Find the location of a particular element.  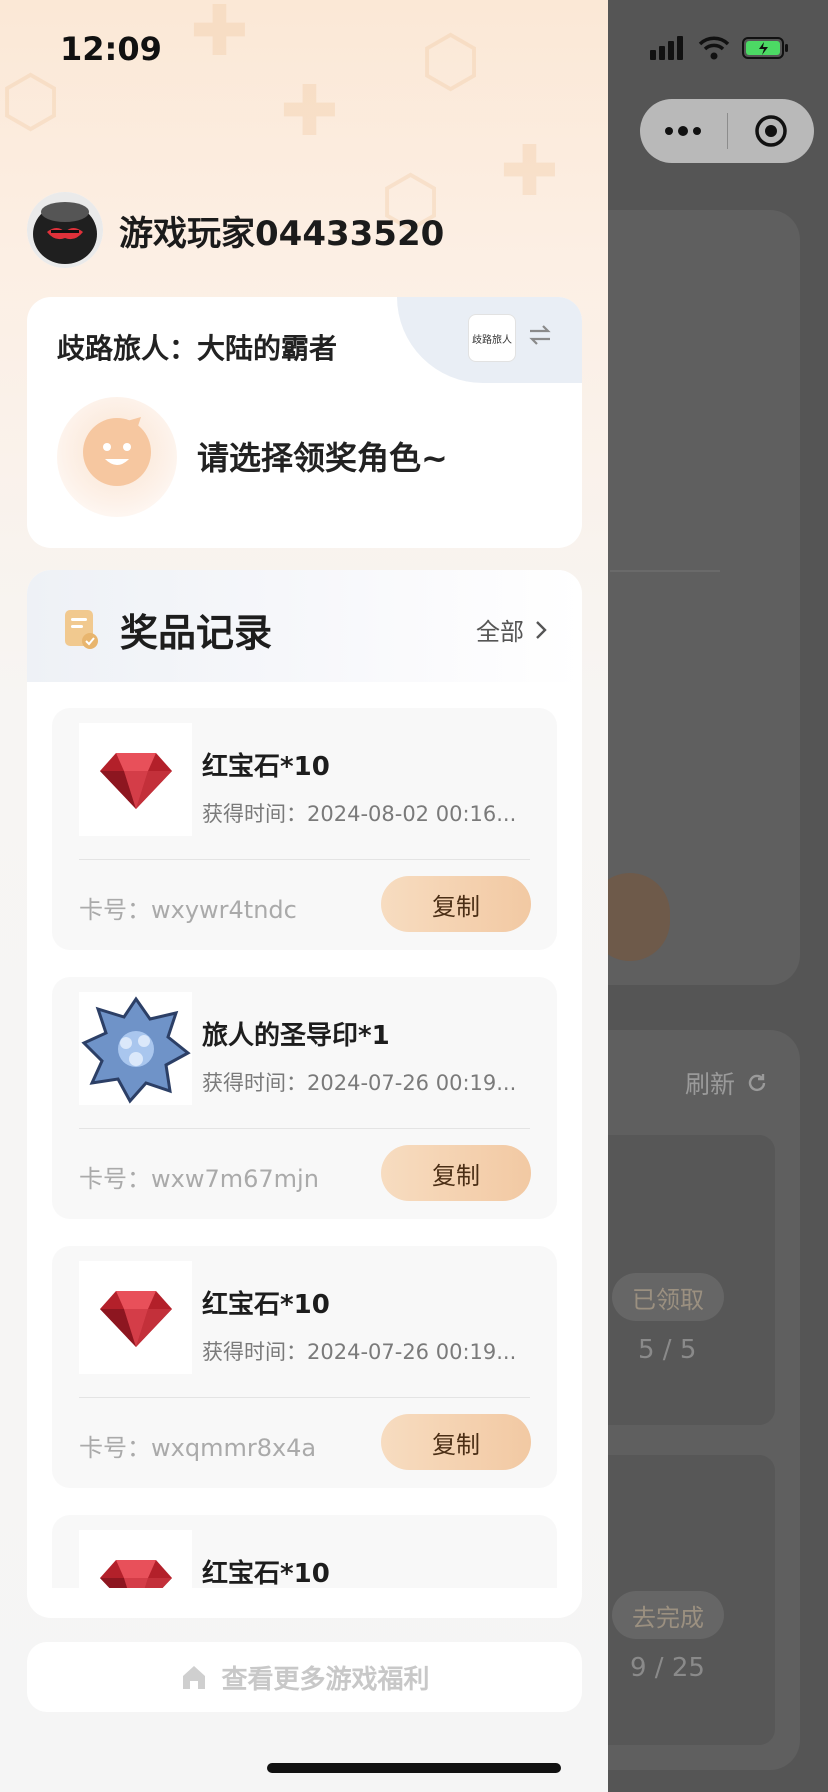

more-benefits-label: 查看更多游戏福利 is located at coordinates (325, 1679).